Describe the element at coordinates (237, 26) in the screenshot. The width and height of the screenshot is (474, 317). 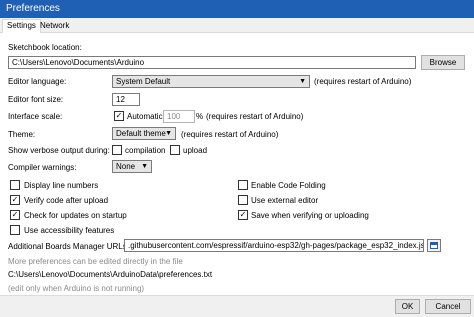
I see `tab-bar: Settings Network` at that location.